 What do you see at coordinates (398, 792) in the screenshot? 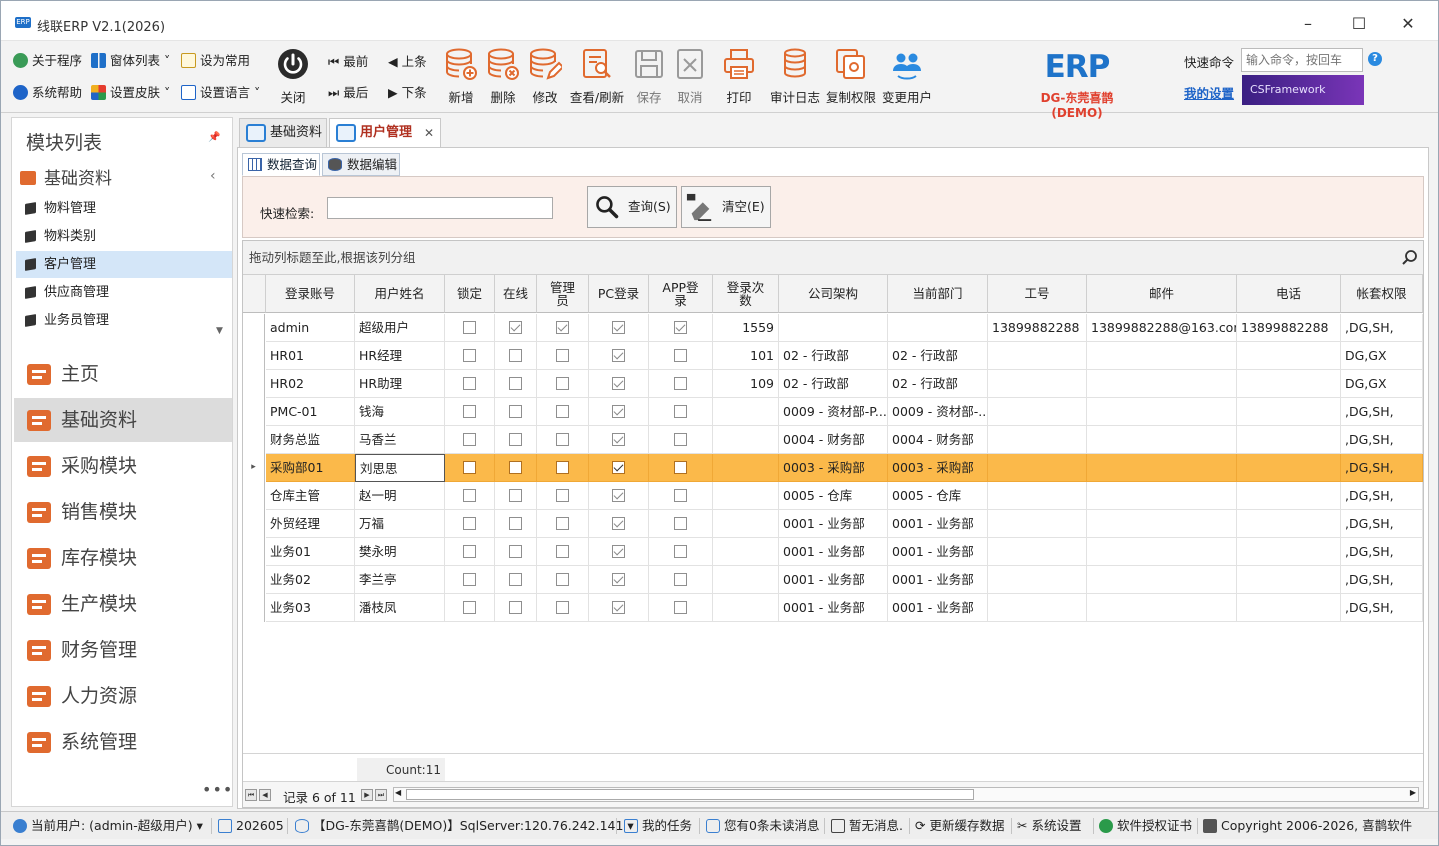
I see `scroll-left-icon: ◀` at bounding box center [398, 792].